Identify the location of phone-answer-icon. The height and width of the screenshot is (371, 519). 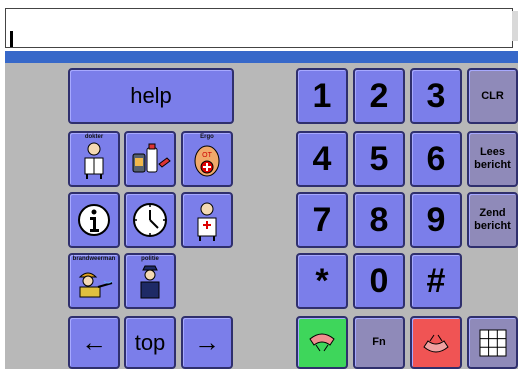
(322, 342).